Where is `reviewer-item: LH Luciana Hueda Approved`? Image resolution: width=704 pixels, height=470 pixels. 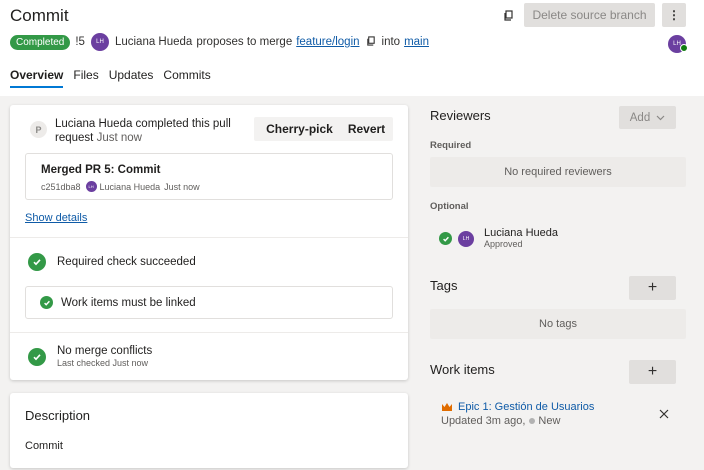 reviewer-item: LH Luciana Hueda Approved is located at coordinates (498, 238).